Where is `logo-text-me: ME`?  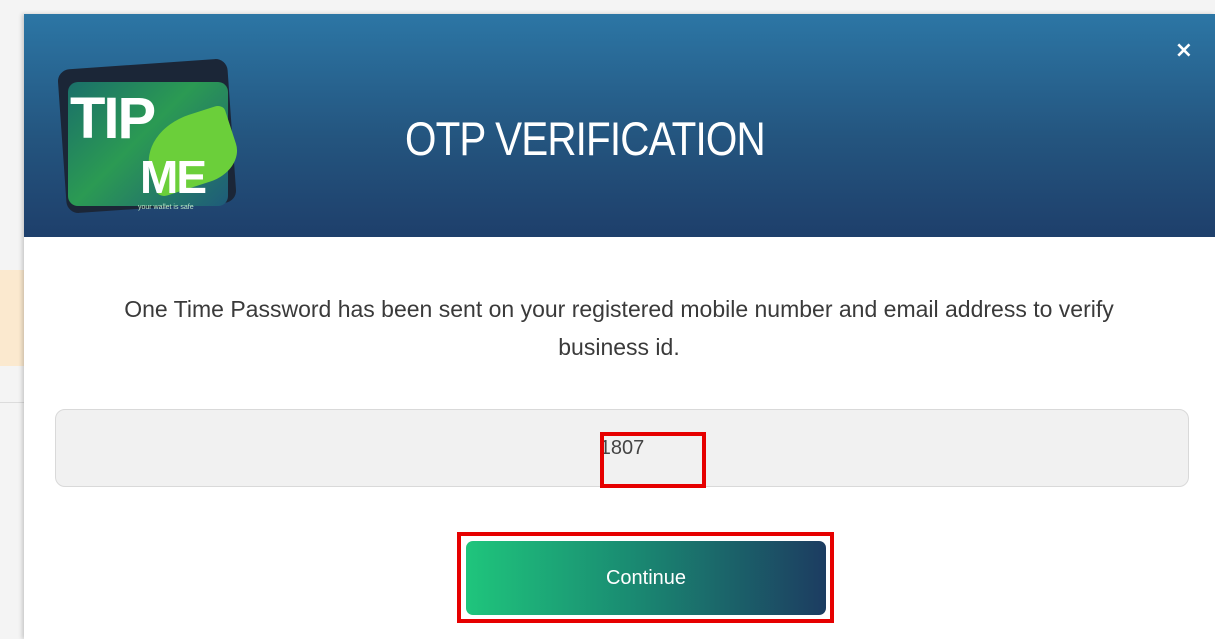 logo-text-me: ME is located at coordinates (173, 177).